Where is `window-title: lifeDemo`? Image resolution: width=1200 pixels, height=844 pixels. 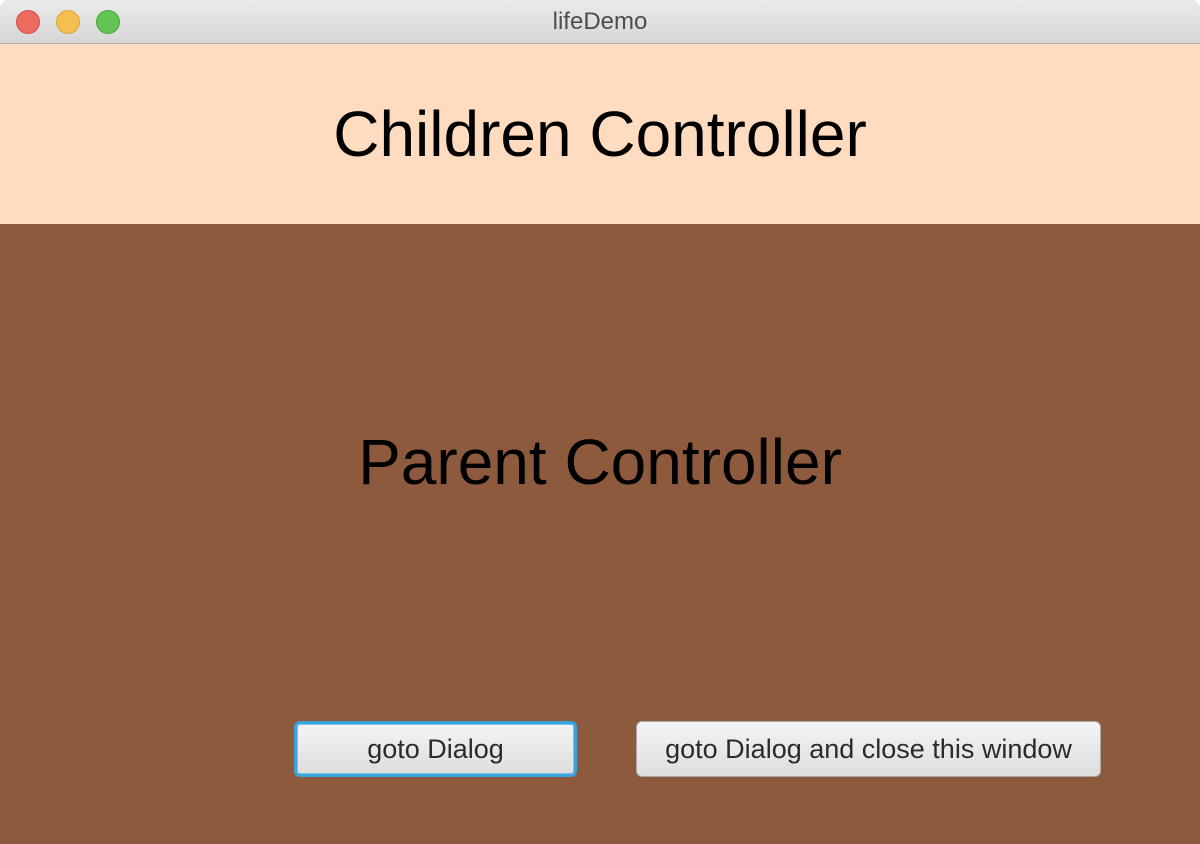
window-title: lifeDemo is located at coordinates (600, 21).